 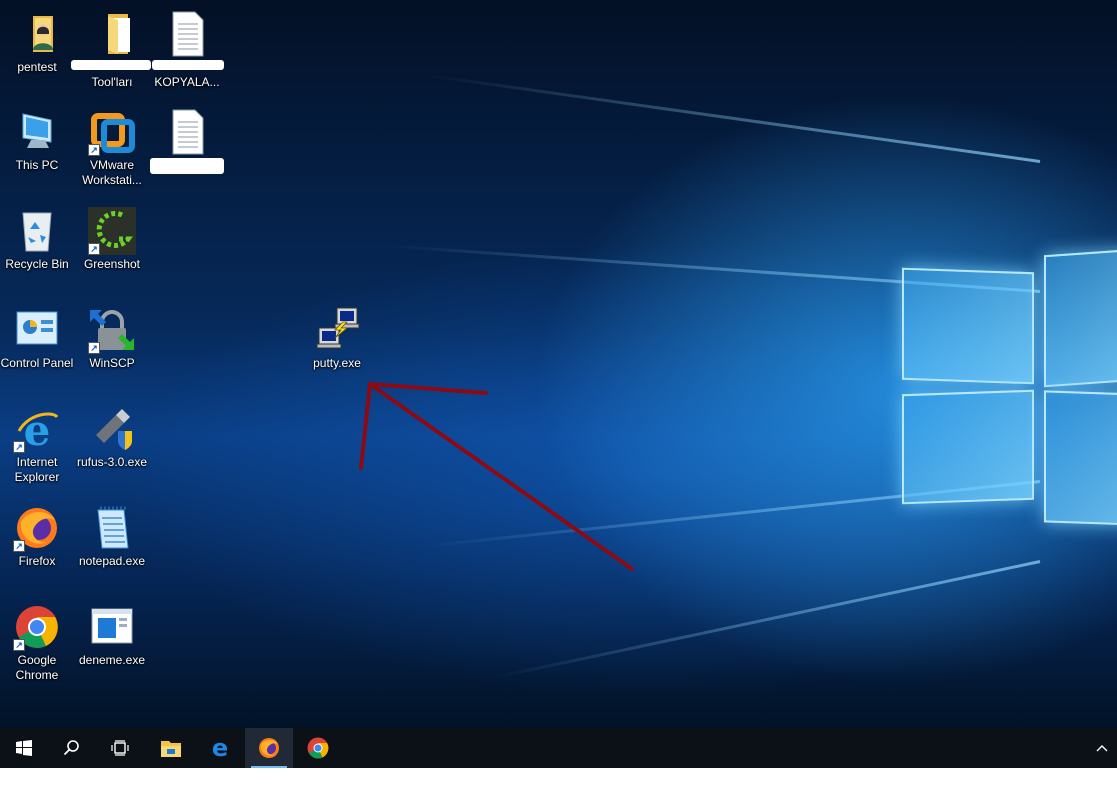 I want to click on windows-start-icon, so click(x=24, y=748).